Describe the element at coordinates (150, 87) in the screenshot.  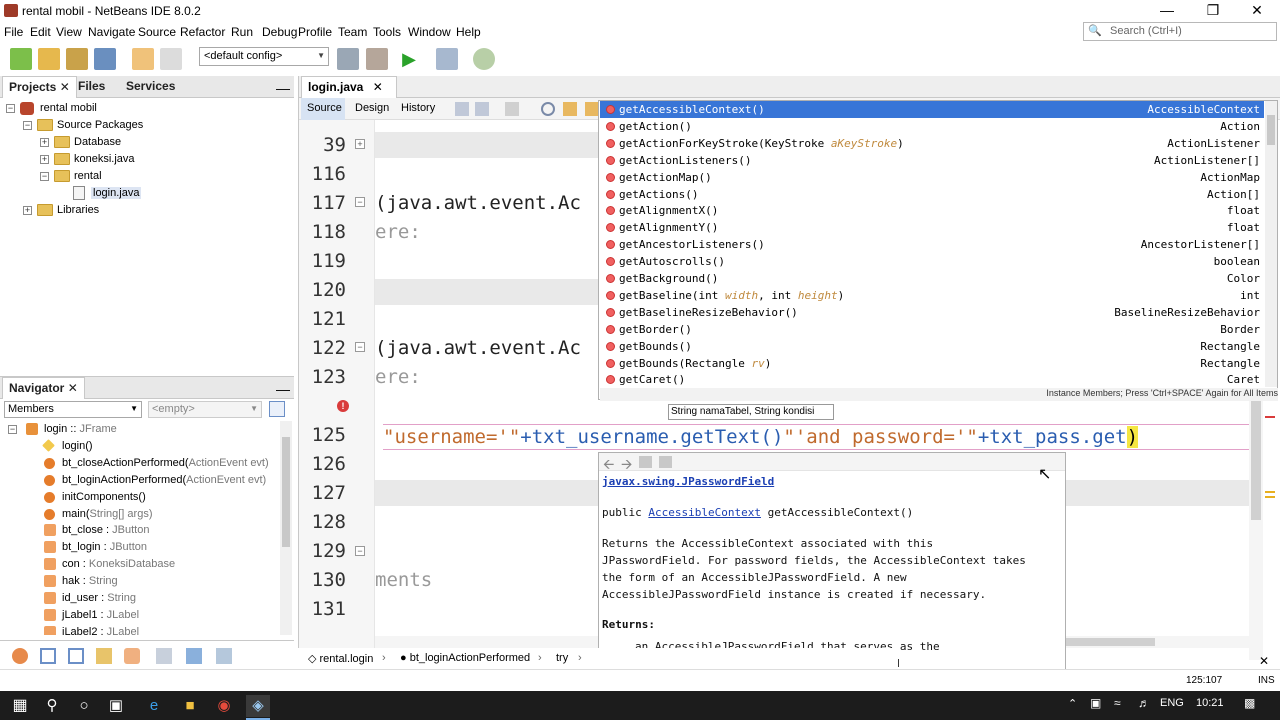
I see `tab-services: Services` at that location.